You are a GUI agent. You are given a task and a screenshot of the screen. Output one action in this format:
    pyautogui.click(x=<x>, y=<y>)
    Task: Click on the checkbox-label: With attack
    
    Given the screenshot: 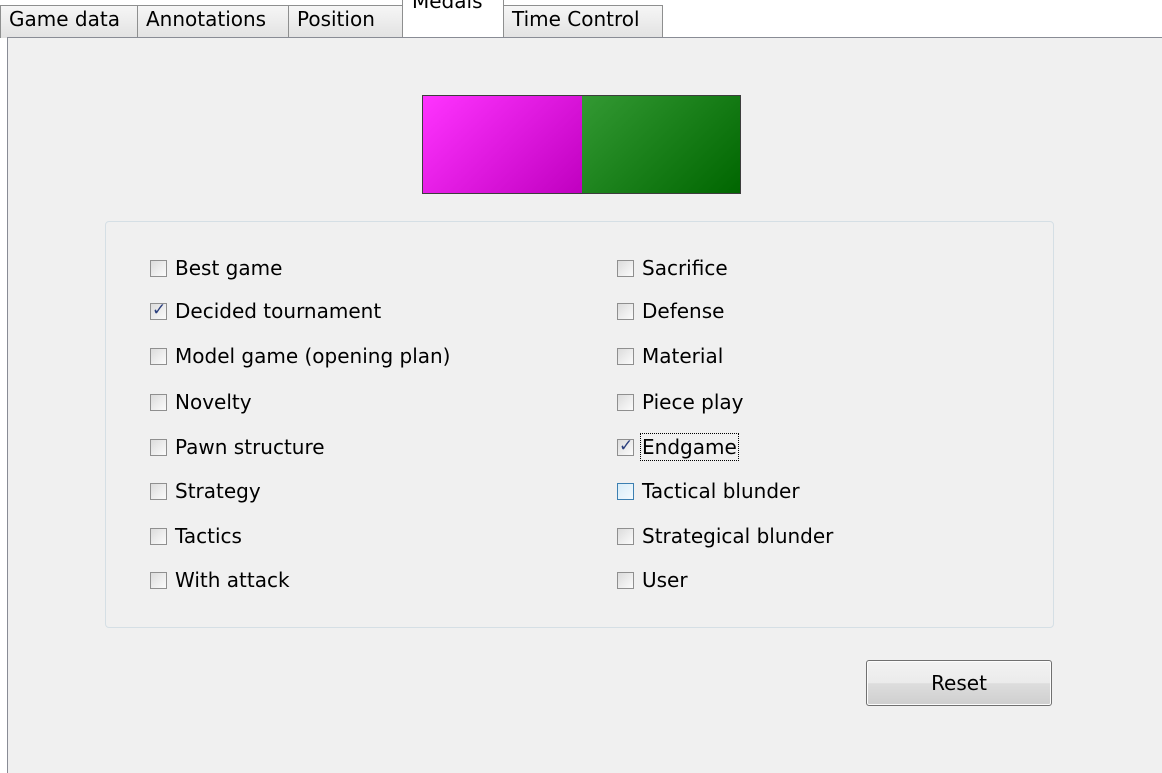 What is the action you would take?
    pyautogui.click(x=232, y=580)
    